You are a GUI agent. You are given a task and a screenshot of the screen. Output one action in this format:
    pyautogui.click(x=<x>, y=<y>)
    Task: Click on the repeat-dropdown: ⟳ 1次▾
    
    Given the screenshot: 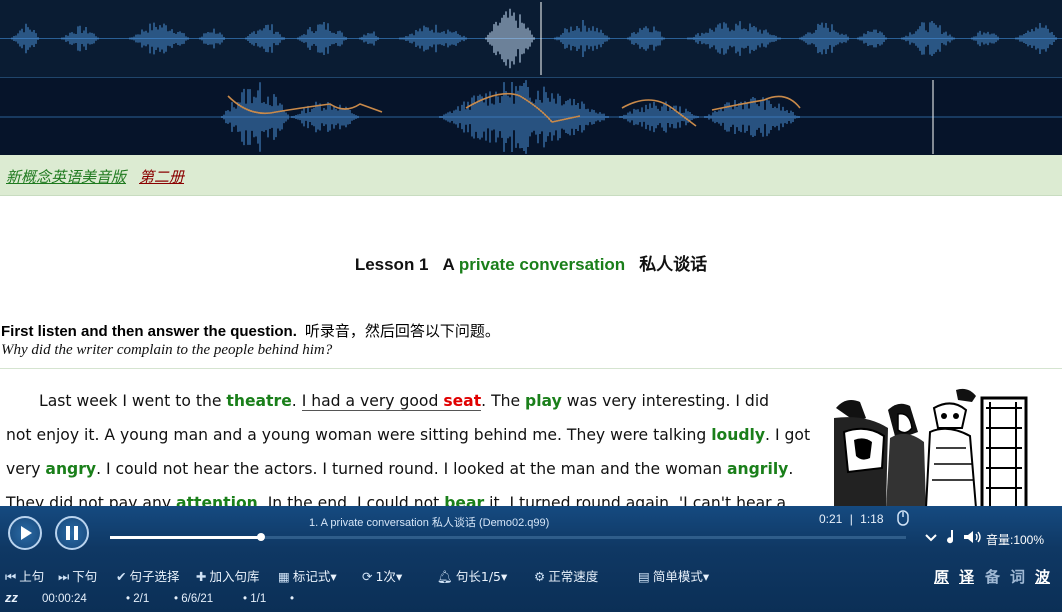 What is the action you would take?
    pyautogui.click(x=382, y=575)
    